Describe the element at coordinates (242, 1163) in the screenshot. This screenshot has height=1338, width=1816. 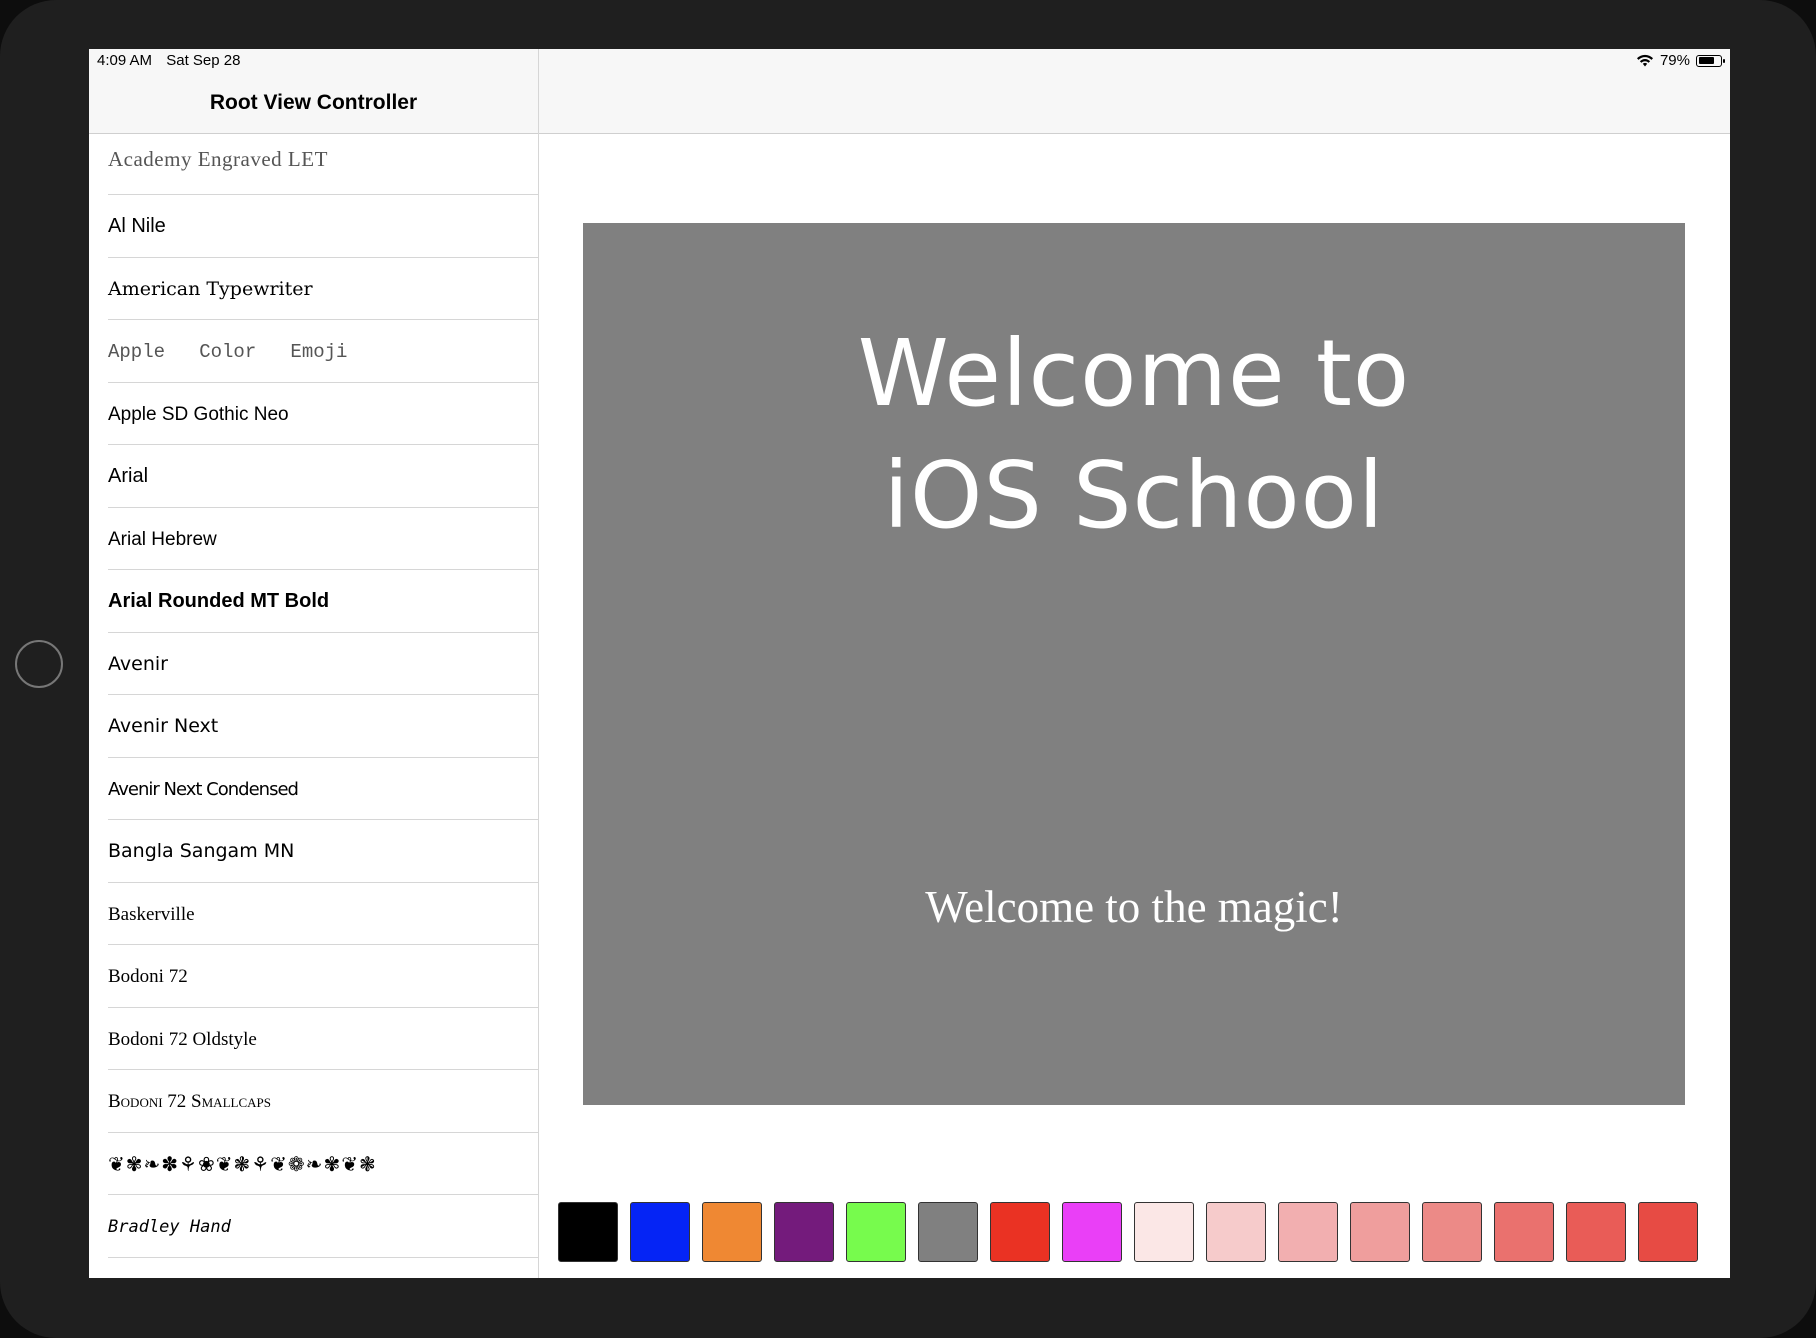
I see `font-name-label: ❦✾❧✽⚘❀❦❃⚘❦❁❧✾❦❃` at that location.